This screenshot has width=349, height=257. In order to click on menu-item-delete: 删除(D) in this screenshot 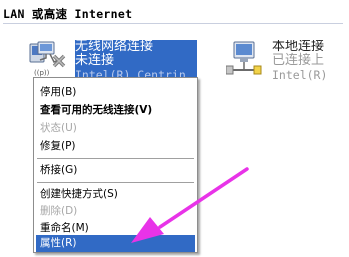, I will do `click(59, 211)`.